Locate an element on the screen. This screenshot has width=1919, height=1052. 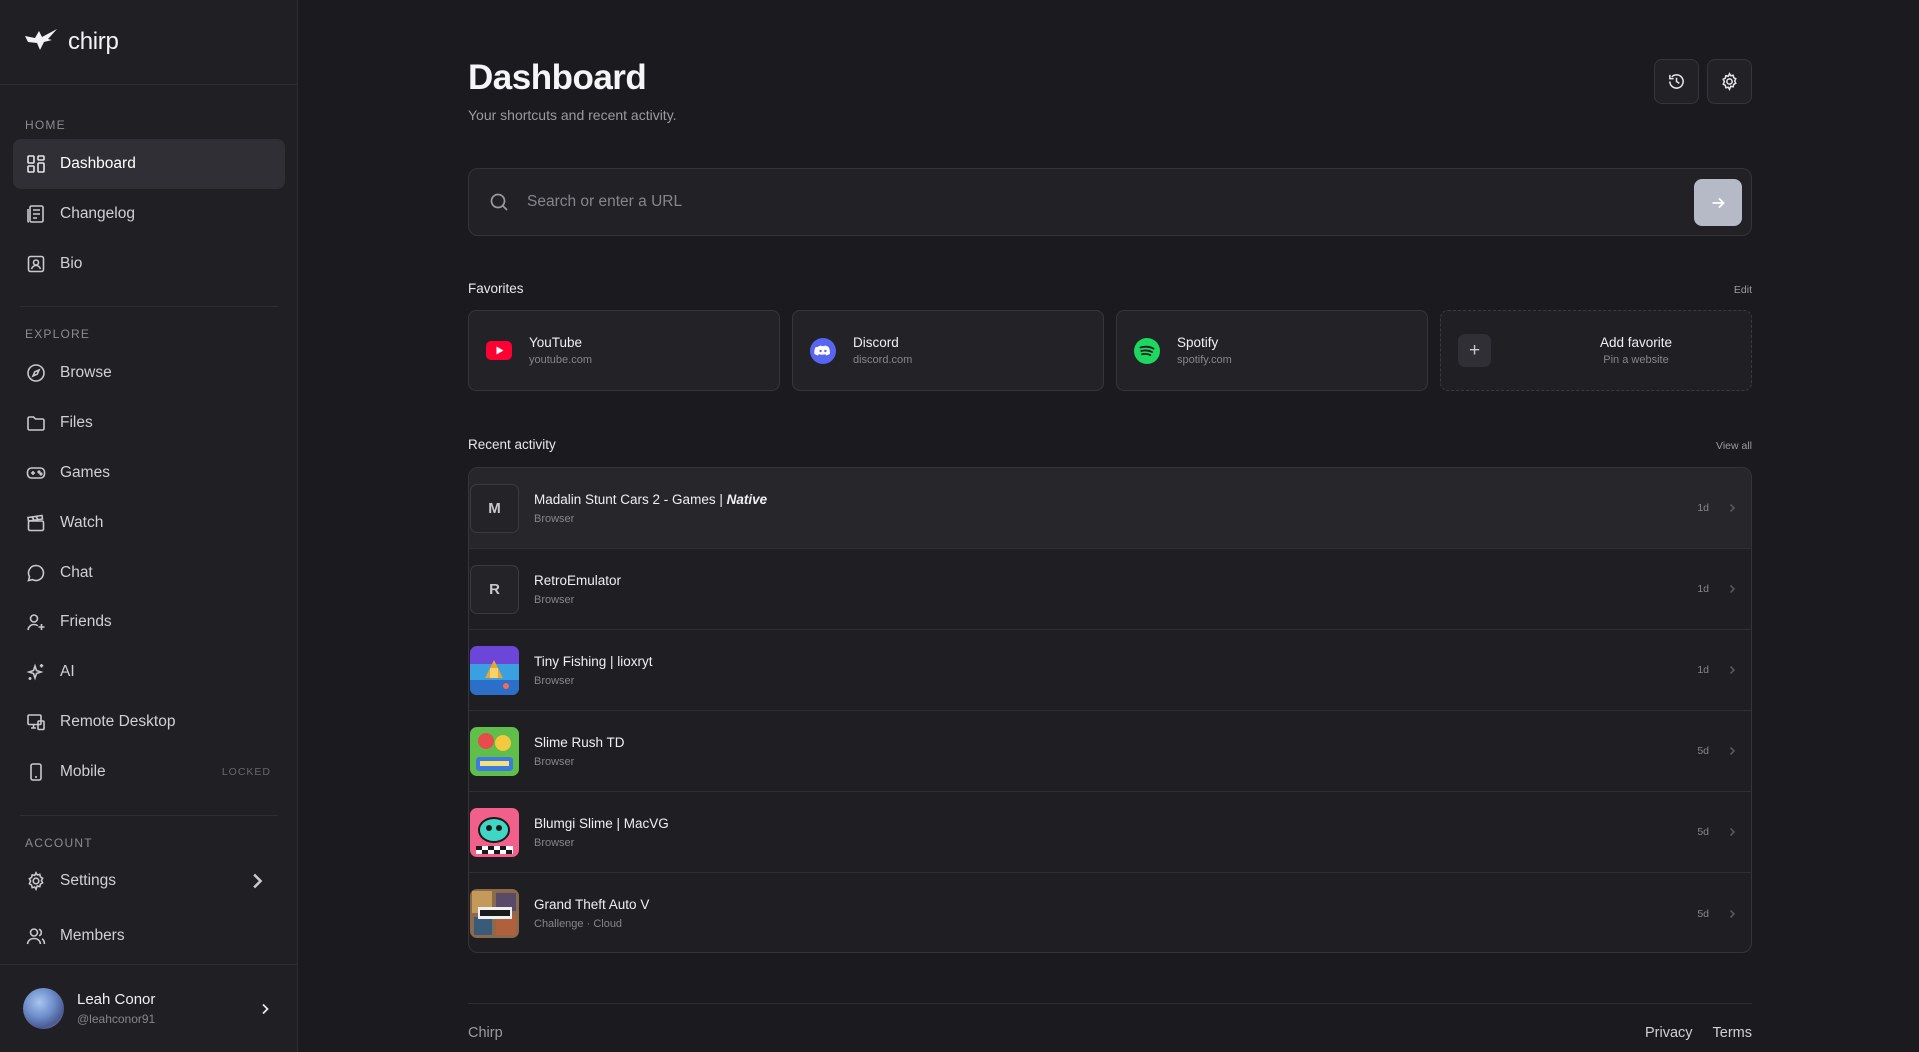
favorite-youtube: YouTube youtube.com is located at coordinates (624, 350).